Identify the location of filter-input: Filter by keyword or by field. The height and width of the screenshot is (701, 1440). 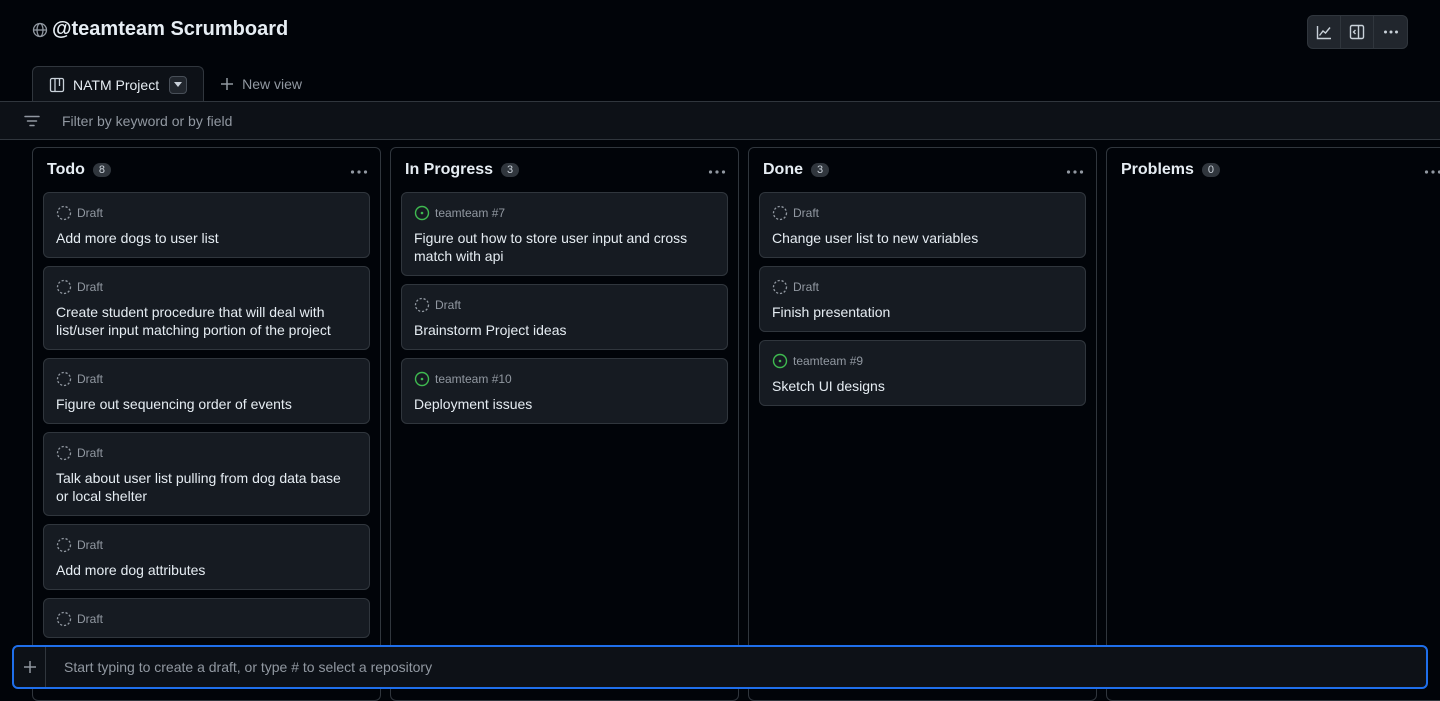
(147, 121).